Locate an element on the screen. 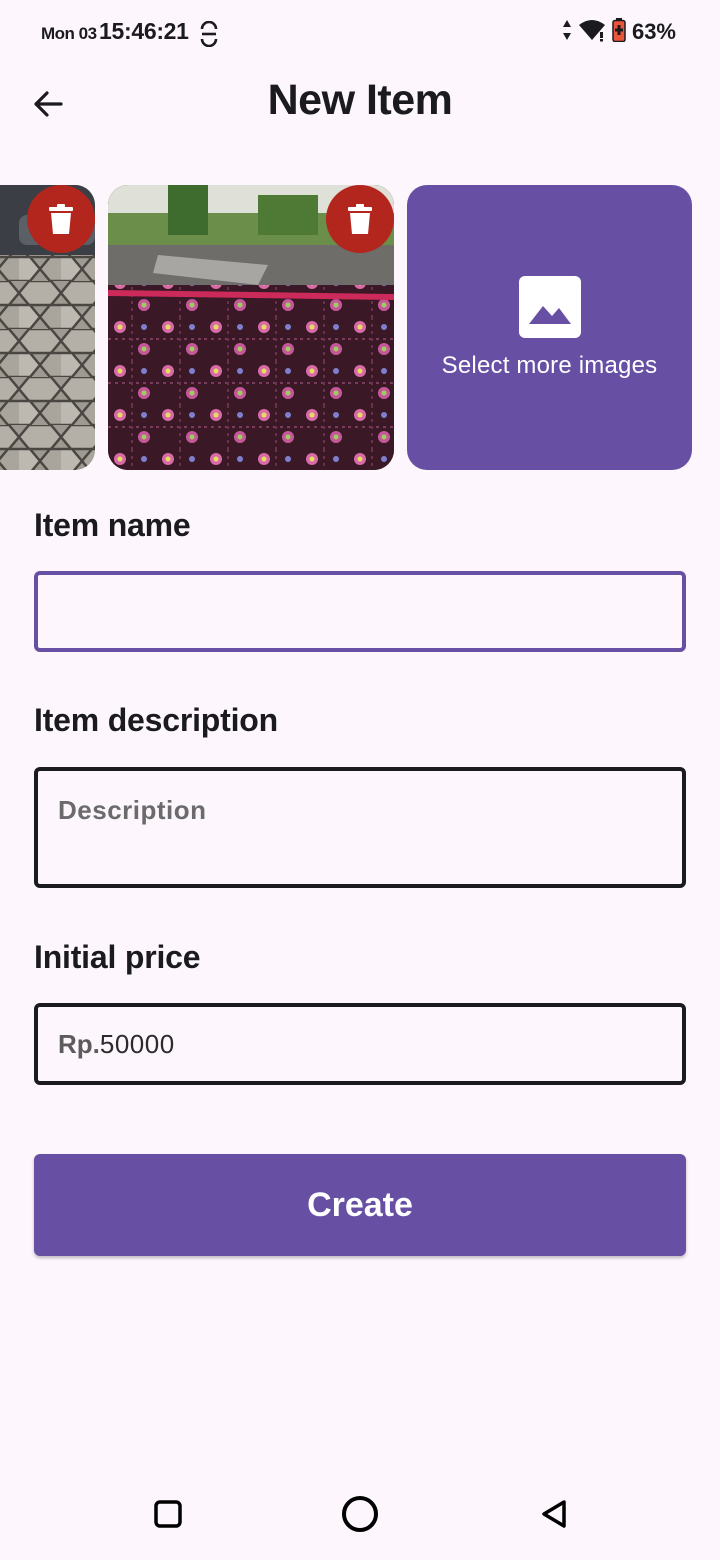 The height and width of the screenshot is (1560, 720). item-name-field is located at coordinates (360, 611).